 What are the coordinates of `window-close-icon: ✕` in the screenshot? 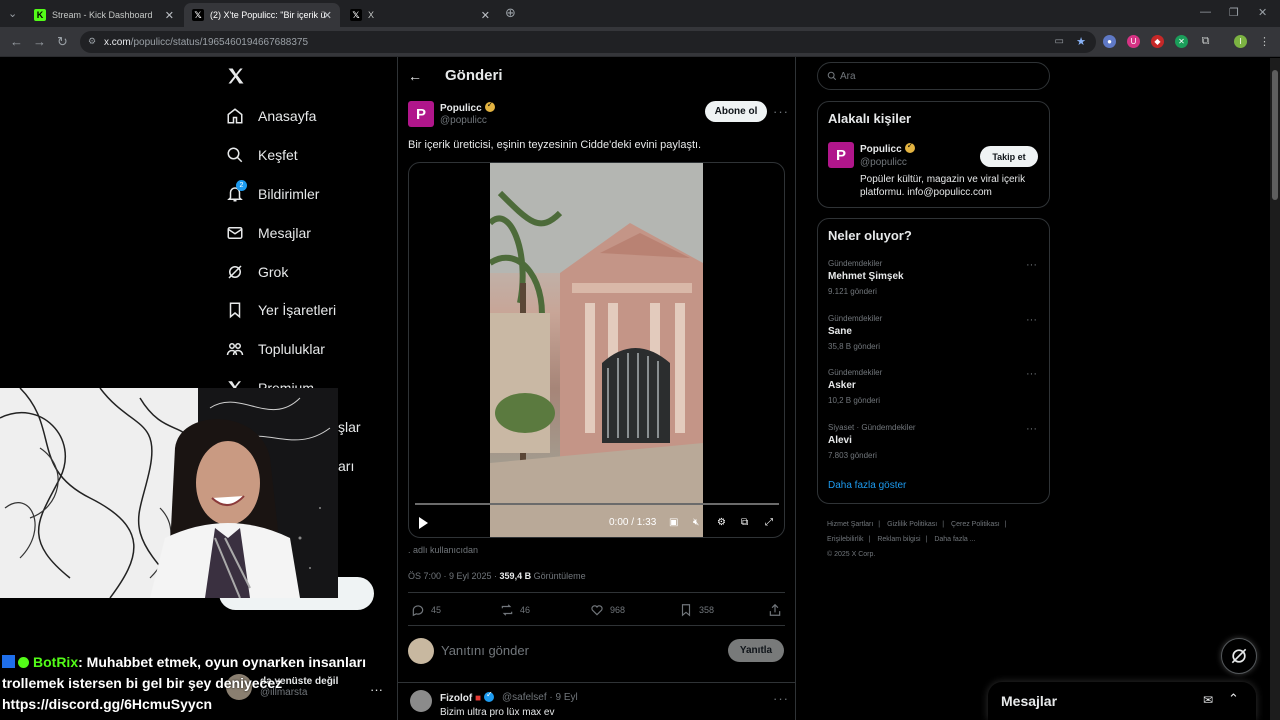 It's located at (1262, 12).